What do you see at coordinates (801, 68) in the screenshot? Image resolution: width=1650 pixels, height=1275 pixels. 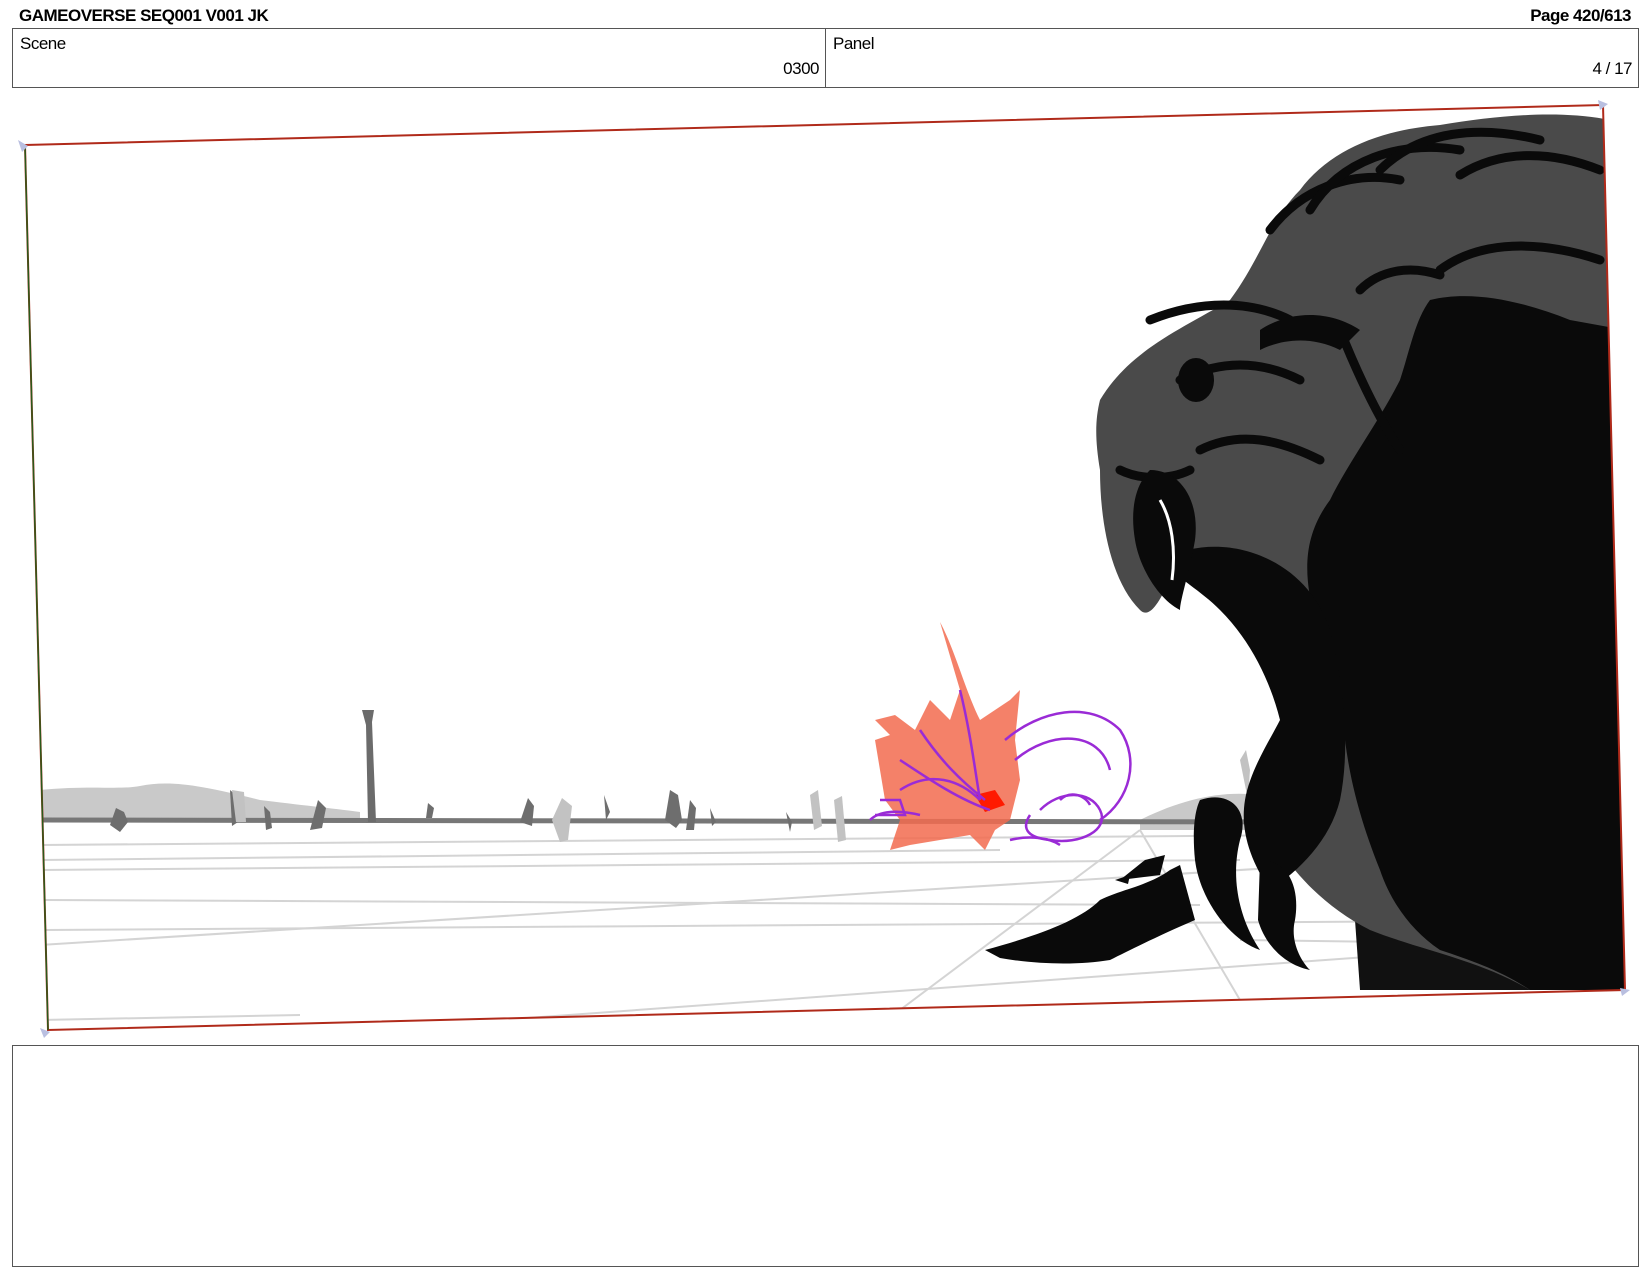 I see `scene-value: 0300` at bounding box center [801, 68].